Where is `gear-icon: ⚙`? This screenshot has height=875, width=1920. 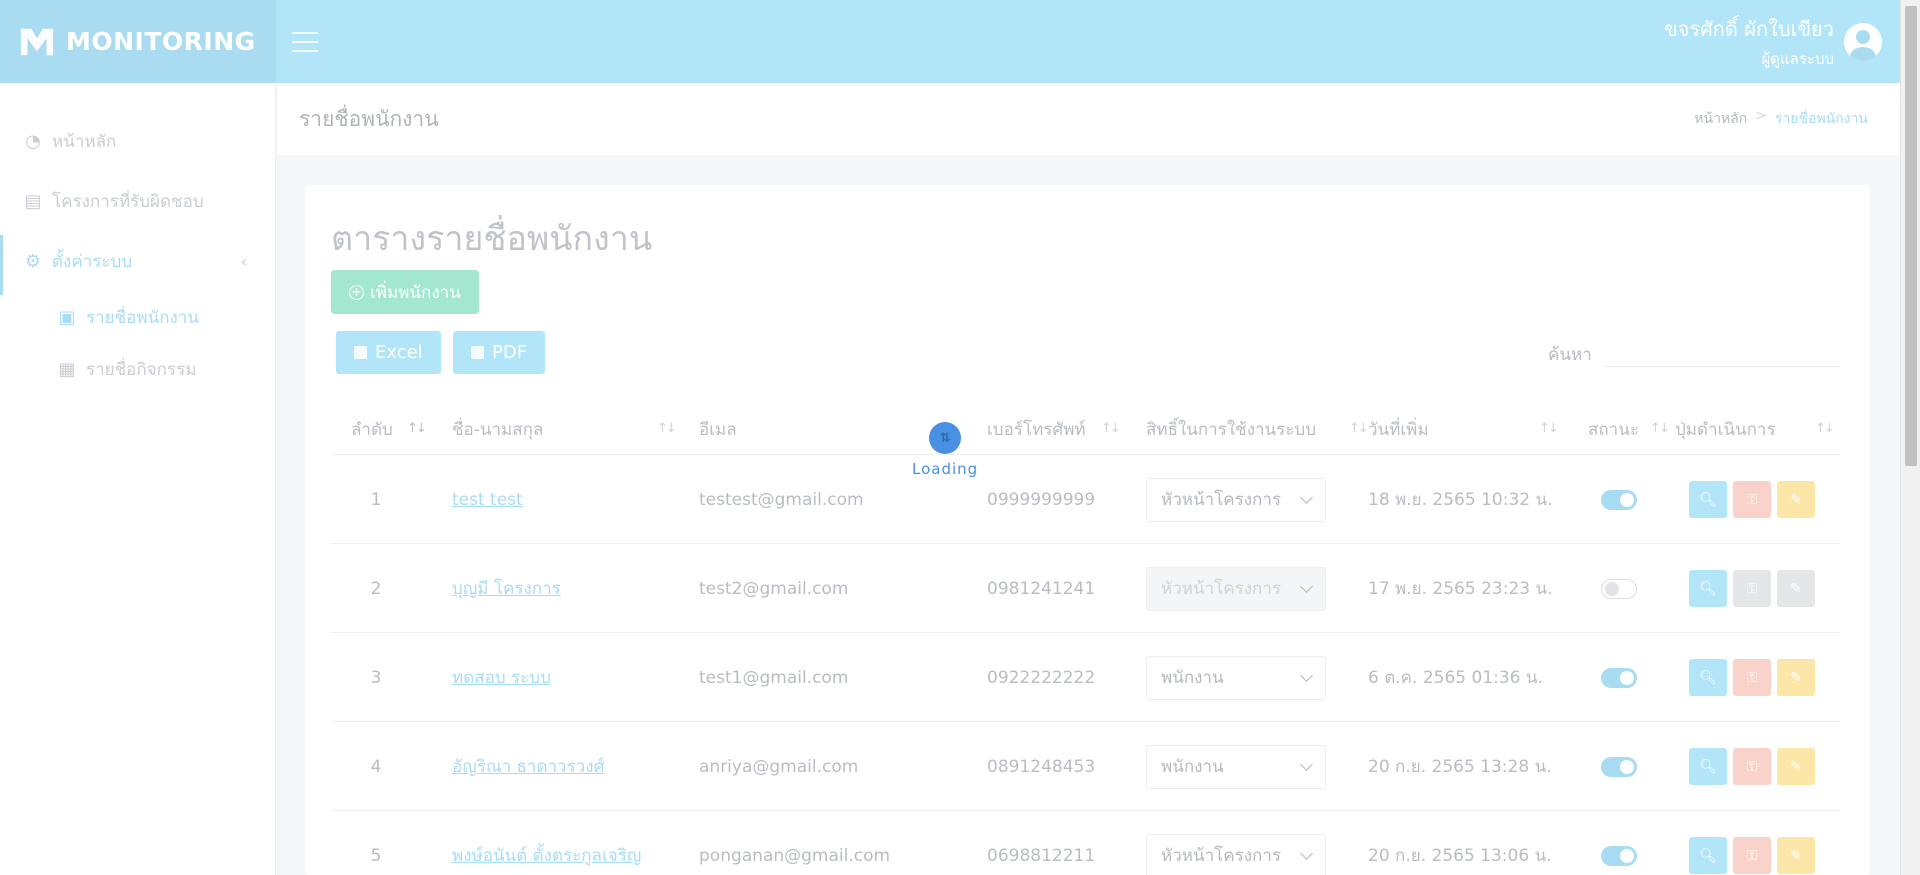
gear-icon: ⚙ is located at coordinates (33, 261).